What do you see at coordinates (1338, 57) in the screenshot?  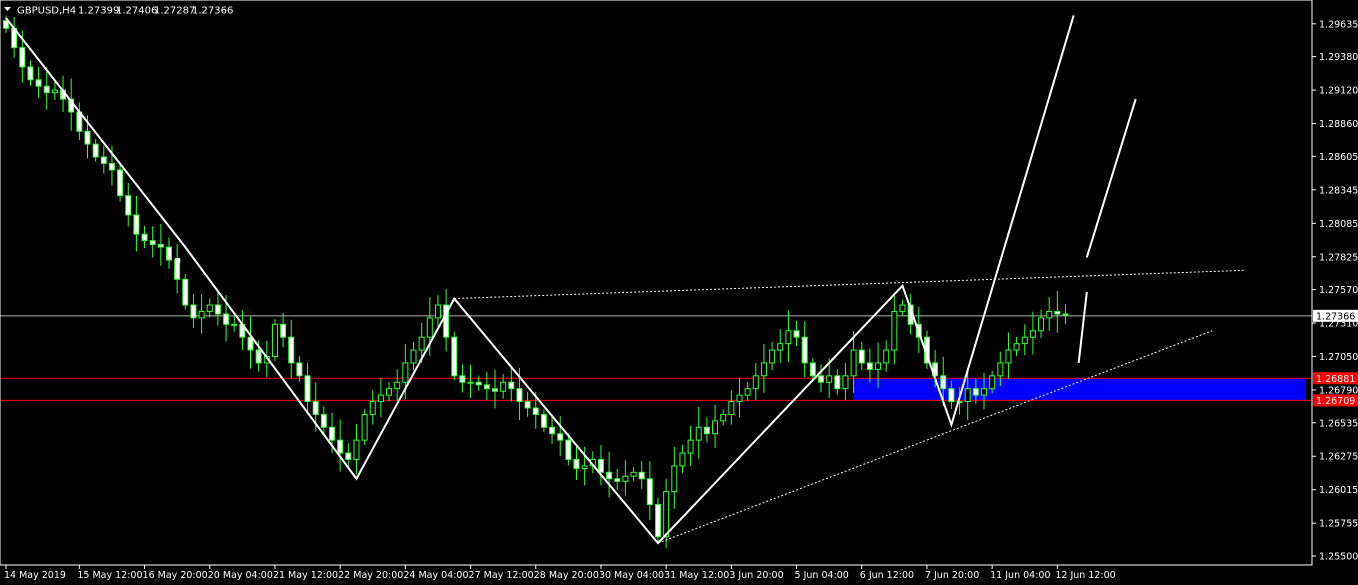 I see `y-tick-label: 1.29380` at bounding box center [1338, 57].